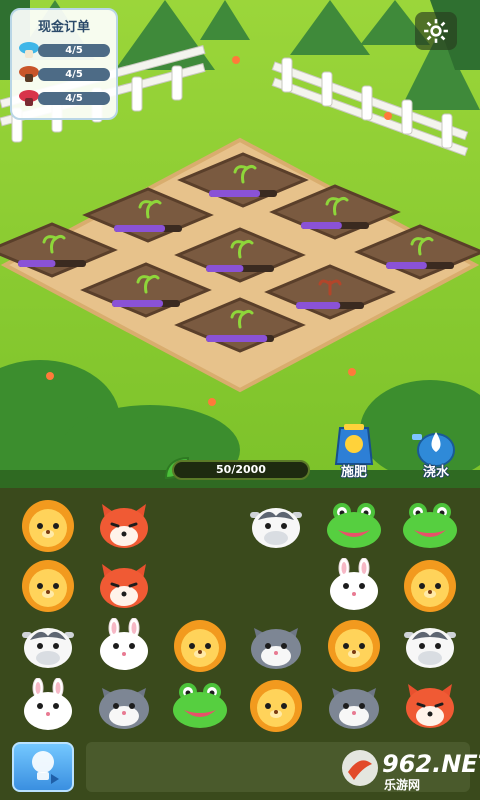 This screenshot has width=480, height=800. I want to click on cash-orders-title: 现金订单, so click(63, 27).